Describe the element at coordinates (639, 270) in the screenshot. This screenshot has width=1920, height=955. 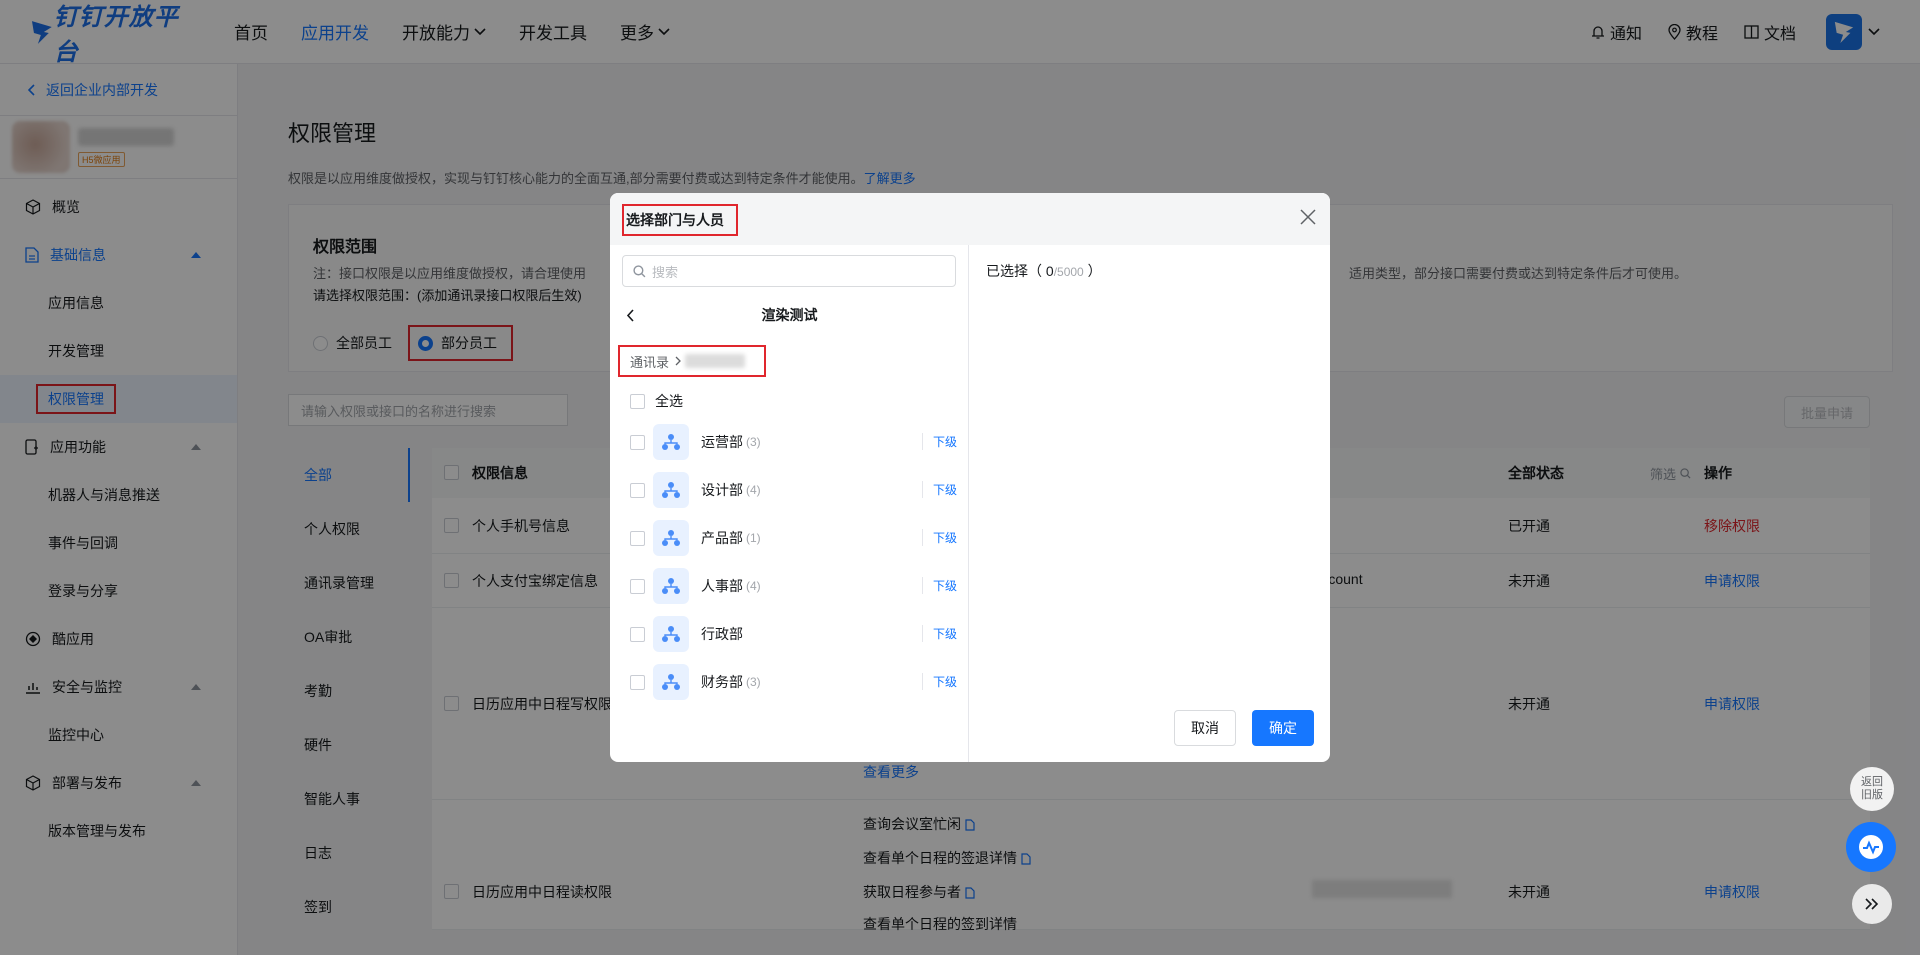
I see `search-icon` at that location.